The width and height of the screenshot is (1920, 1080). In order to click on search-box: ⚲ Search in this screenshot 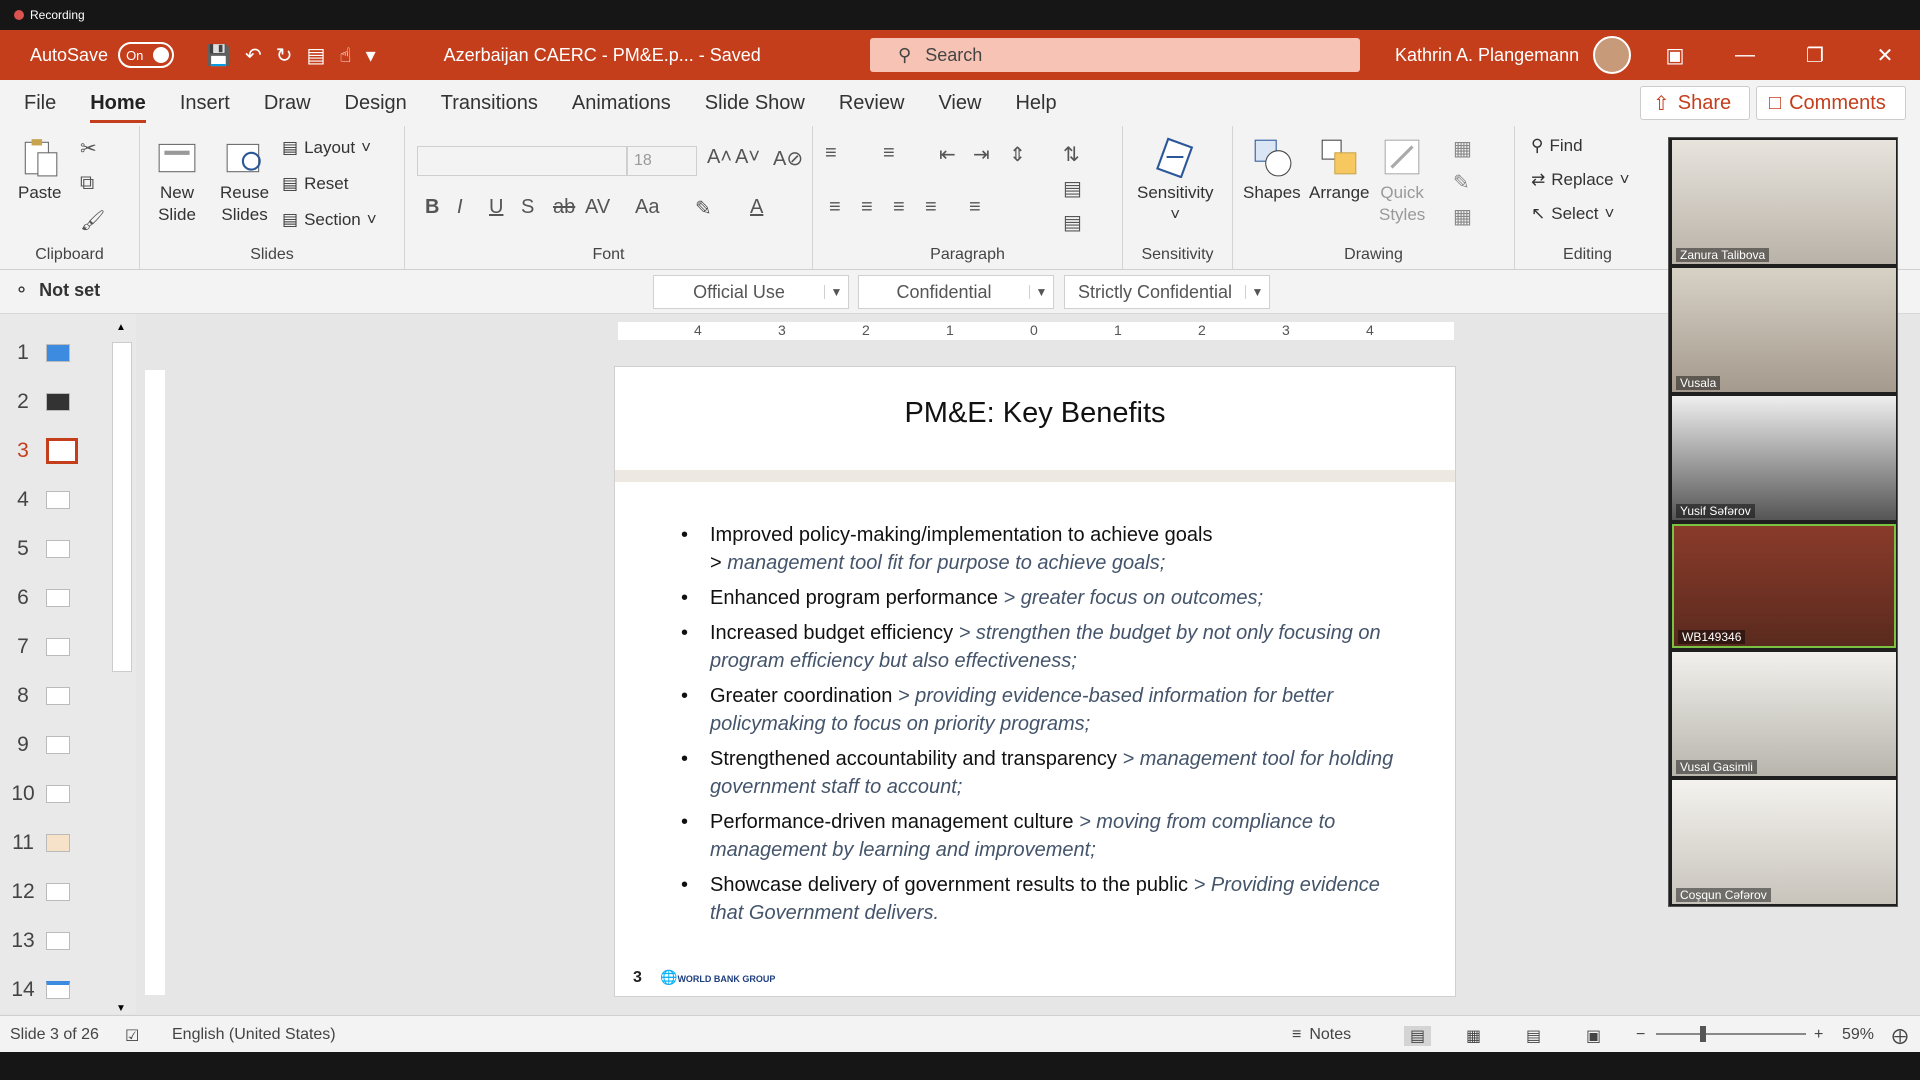, I will do `click(1115, 55)`.